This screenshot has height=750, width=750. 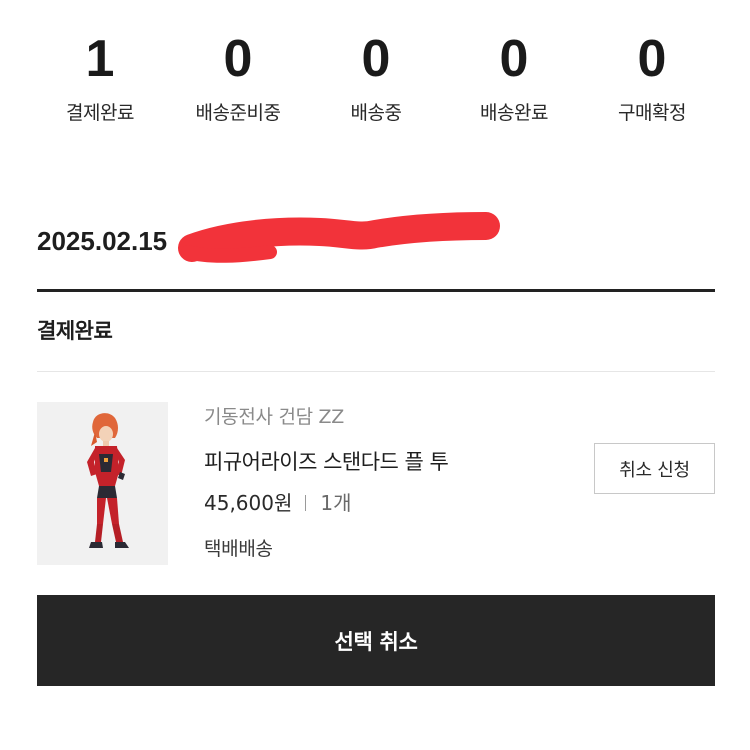 What do you see at coordinates (238, 113) in the screenshot?
I see `status-label: 배송준비중` at bounding box center [238, 113].